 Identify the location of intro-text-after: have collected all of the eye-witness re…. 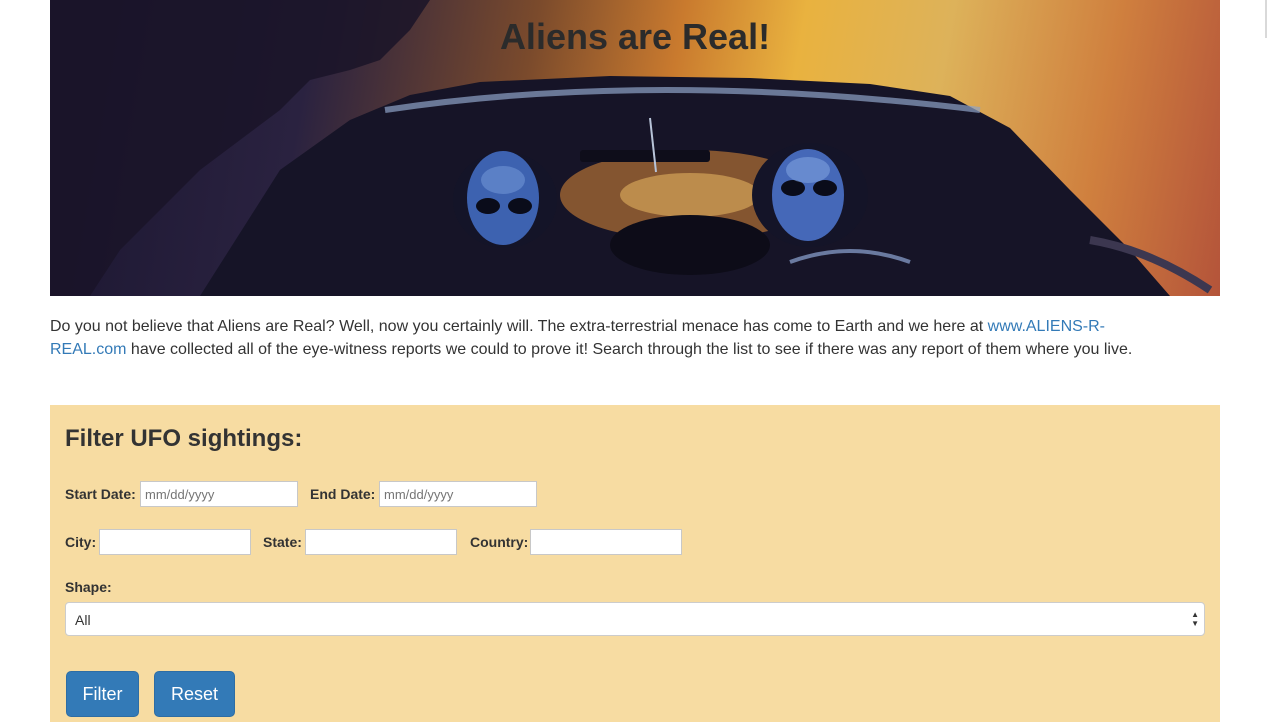
(629, 349).